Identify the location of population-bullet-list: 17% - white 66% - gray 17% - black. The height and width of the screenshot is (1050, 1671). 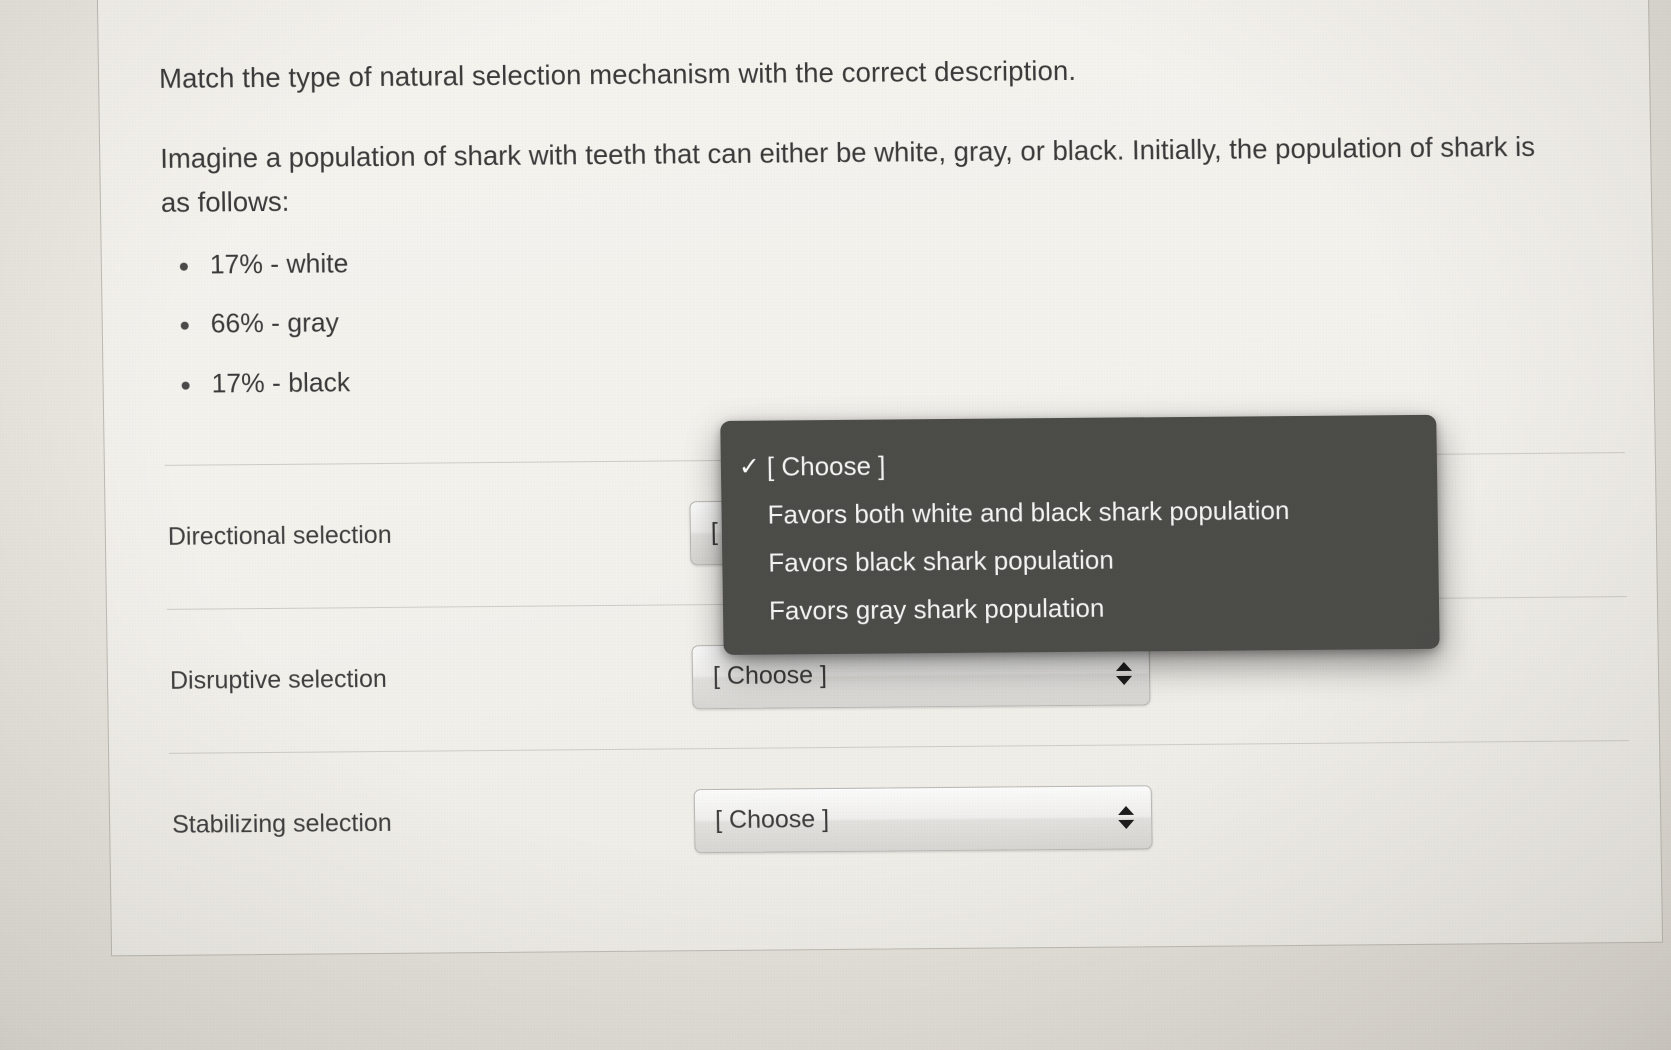
(893, 318).